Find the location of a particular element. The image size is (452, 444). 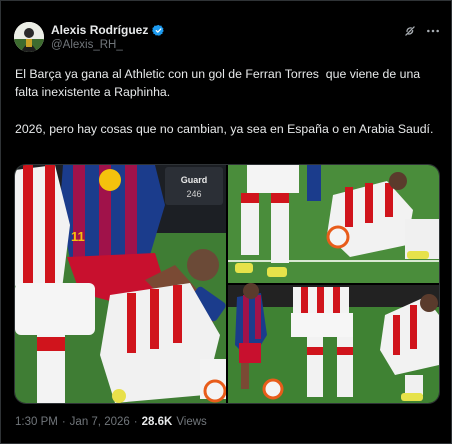

more-options-icon is located at coordinates (433, 31).